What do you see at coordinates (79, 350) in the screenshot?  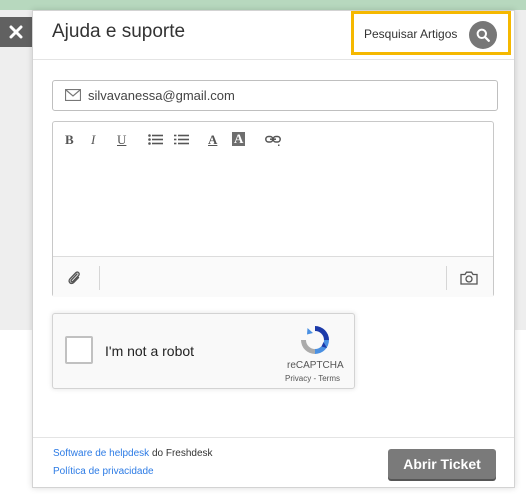 I see `recaptcha-checkbox` at bounding box center [79, 350].